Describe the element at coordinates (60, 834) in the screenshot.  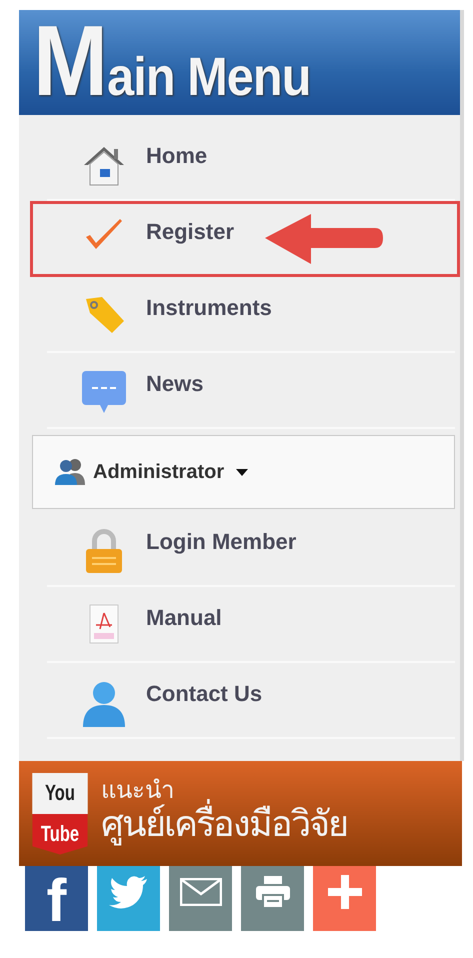
I see `logo-text: Tube` at that location.